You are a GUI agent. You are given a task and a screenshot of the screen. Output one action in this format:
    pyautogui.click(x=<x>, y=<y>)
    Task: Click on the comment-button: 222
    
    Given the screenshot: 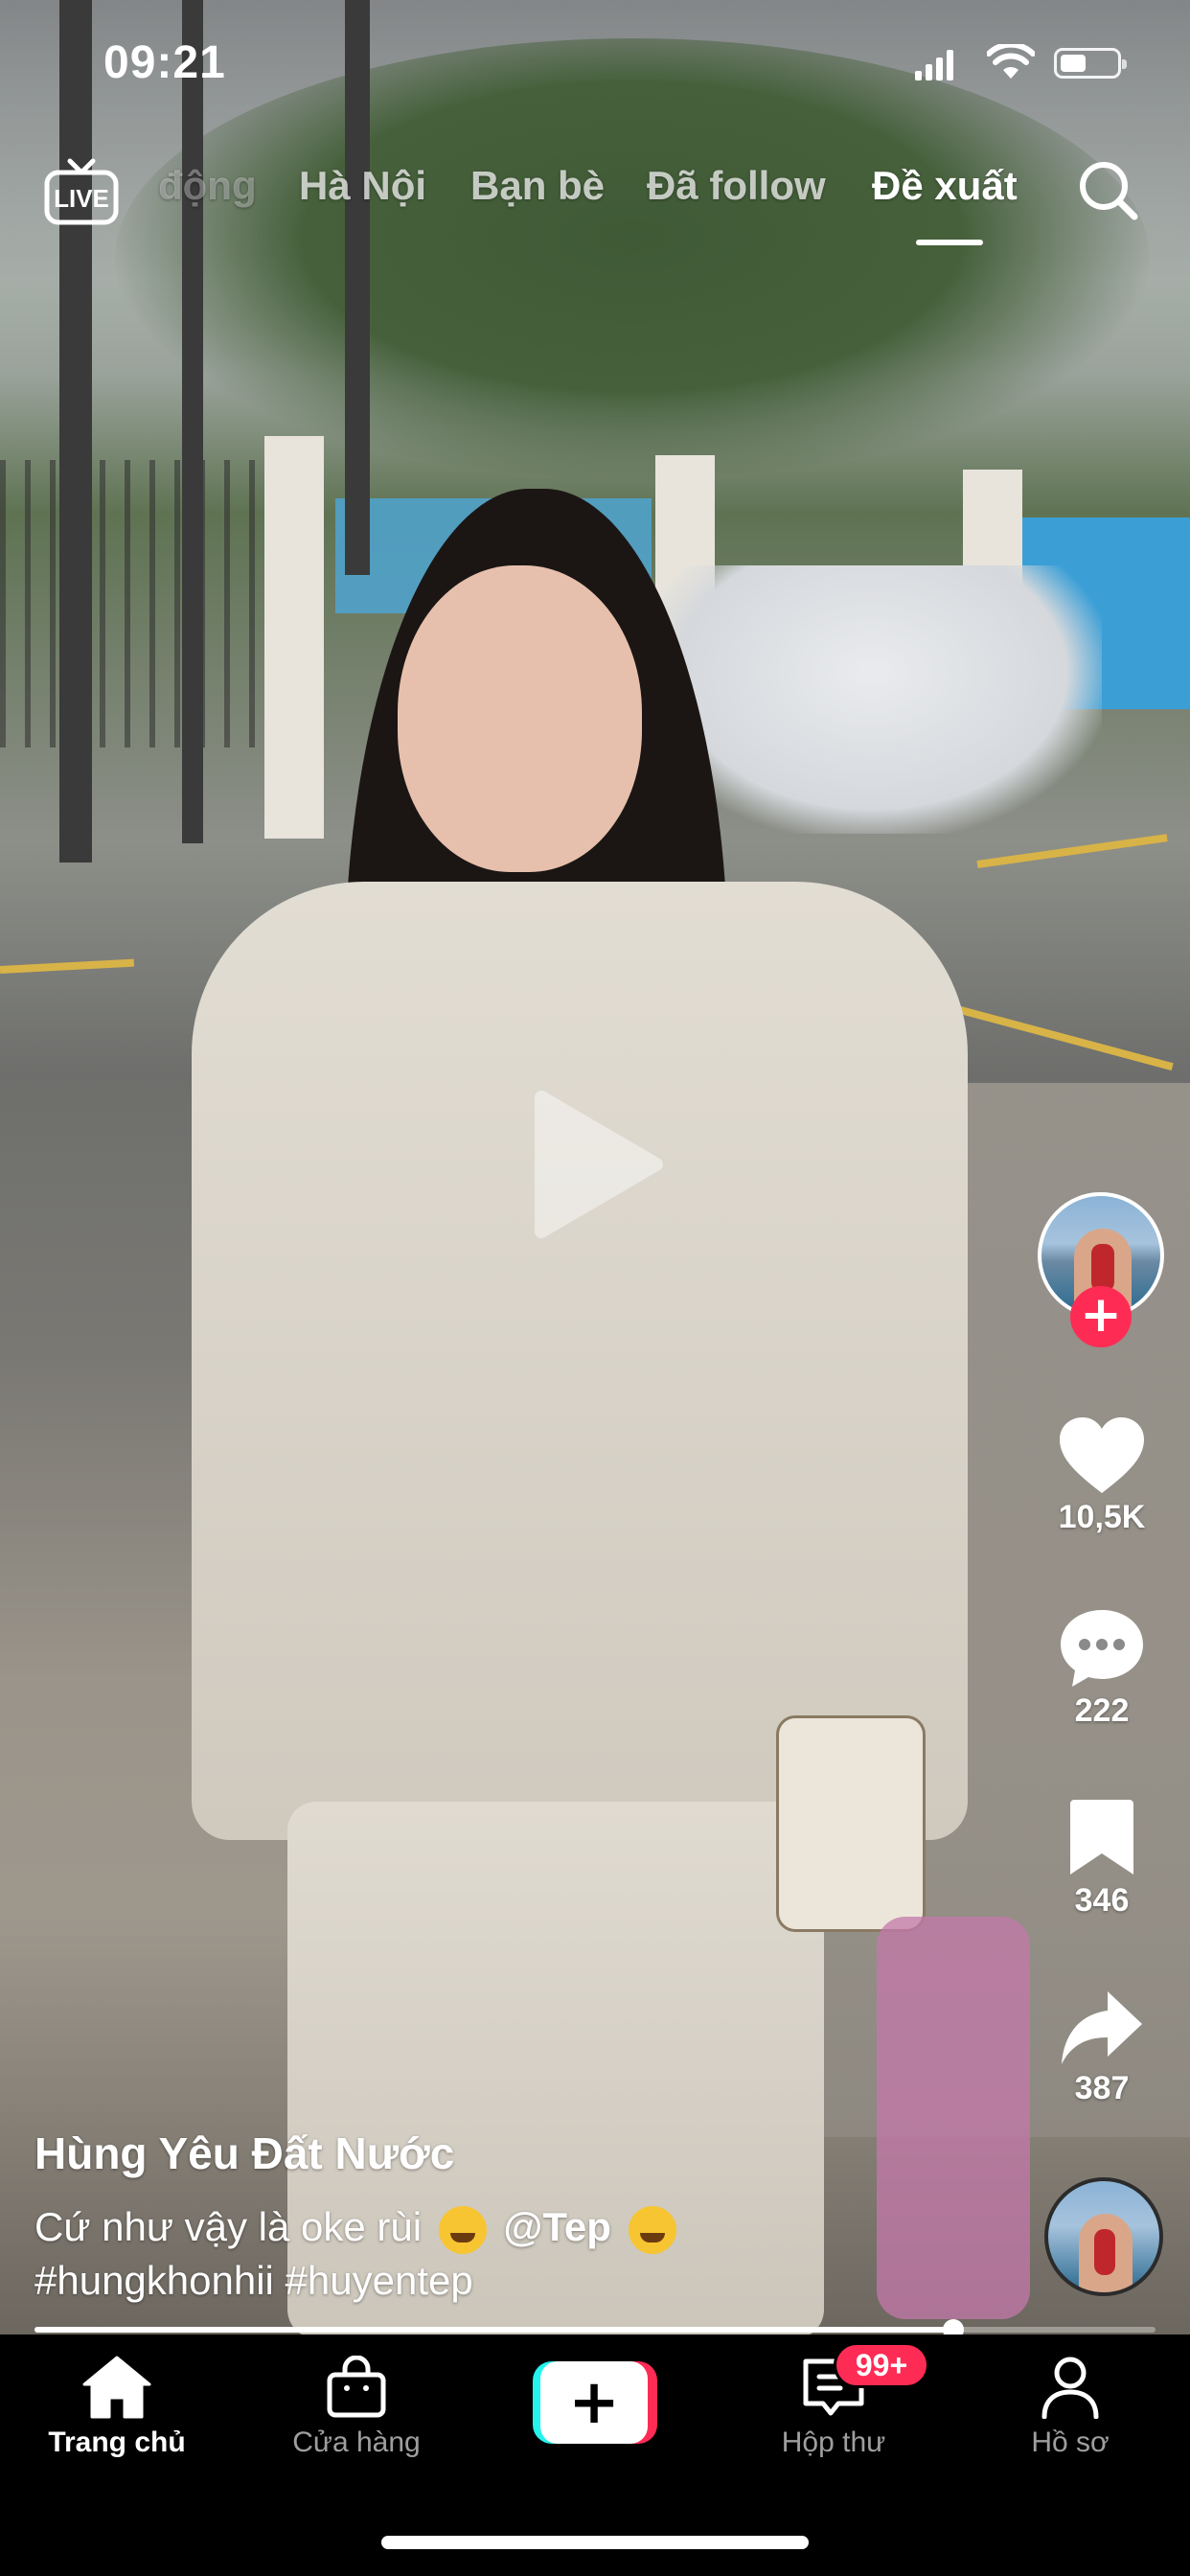 What is the action you would take?
    pyautogui.click(x=1102, y=1669)
    